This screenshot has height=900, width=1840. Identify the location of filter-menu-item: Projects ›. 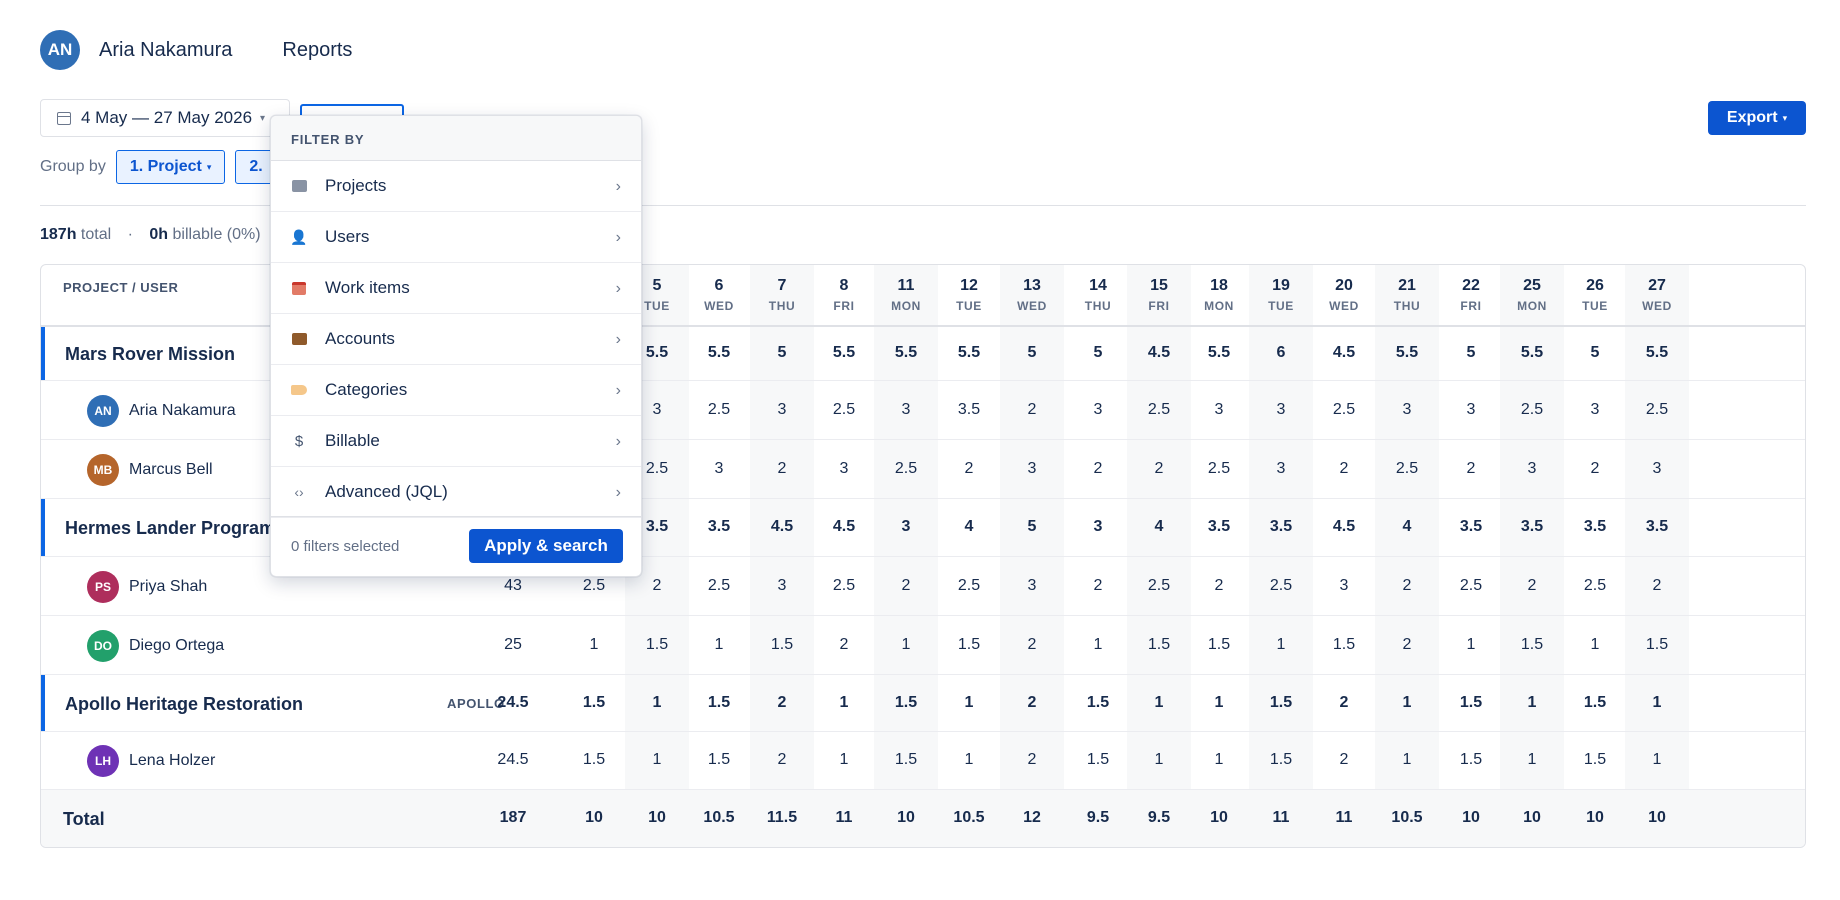
(456, 186).